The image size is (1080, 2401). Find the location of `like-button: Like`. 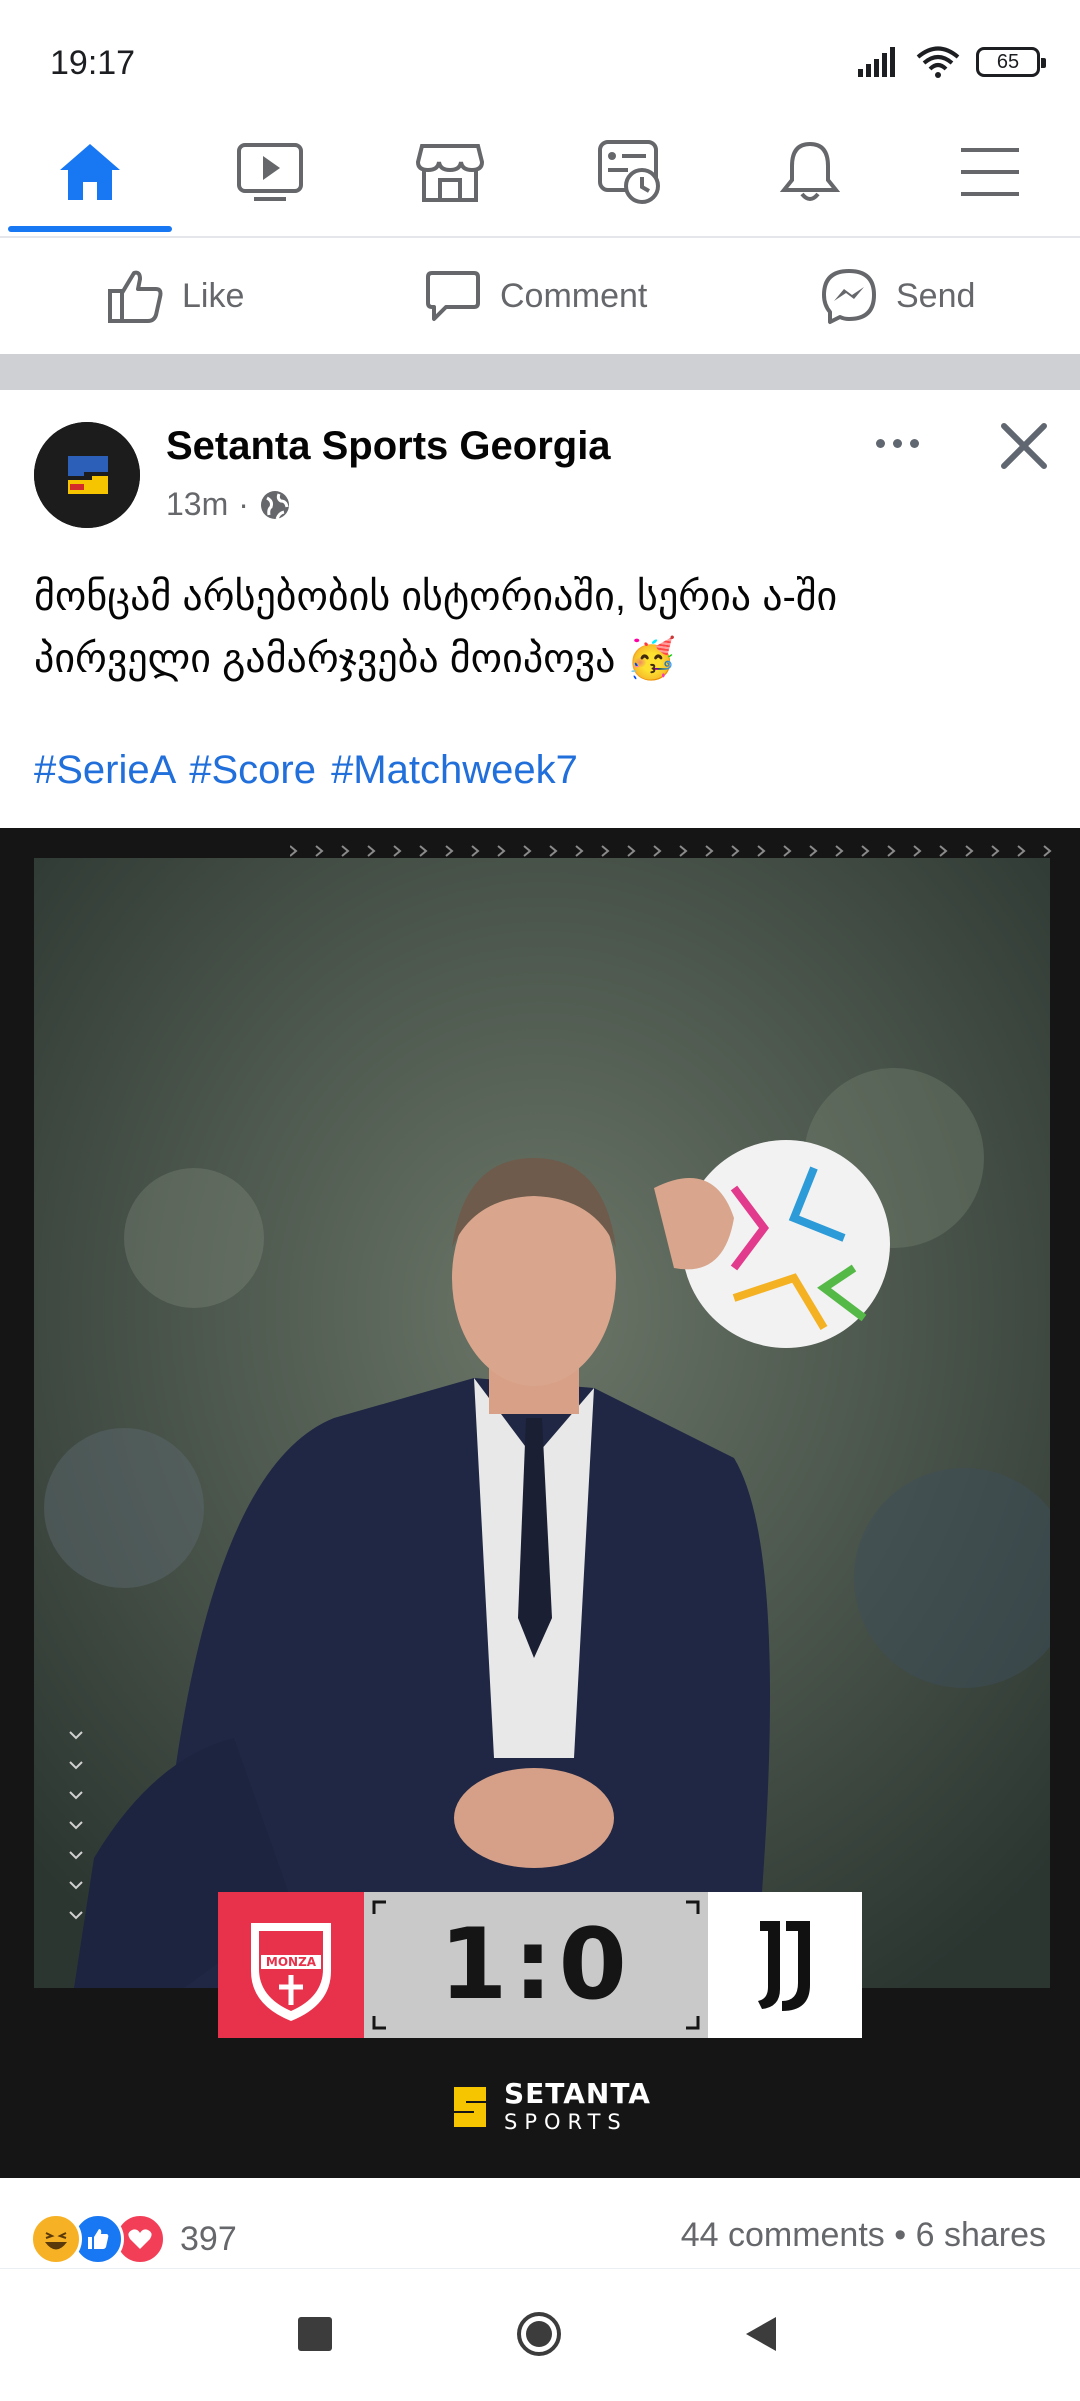

like-button: Like is located at coordinates (175, 296).